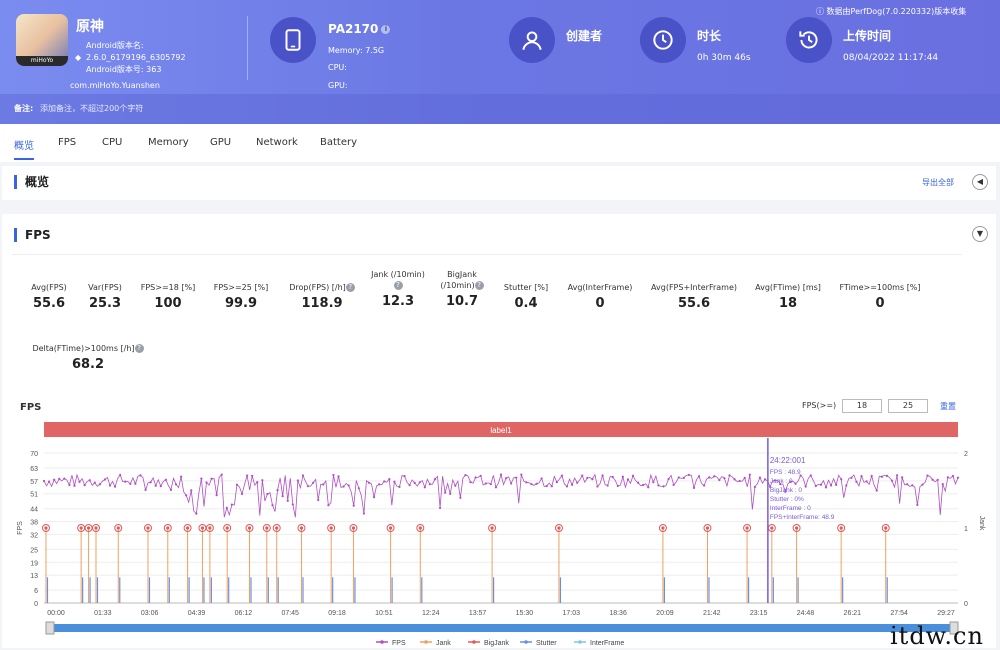  I want to click on phone-icon, so click(293, 40).